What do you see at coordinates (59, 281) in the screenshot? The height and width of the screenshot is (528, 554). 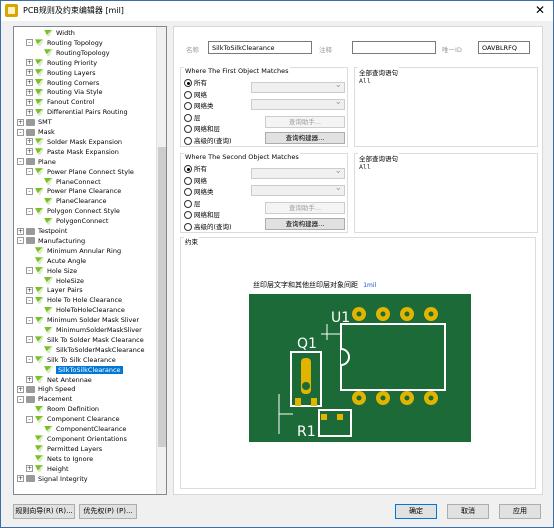 I see `tree-item: HoleSize` at bounding box center [59, 281].